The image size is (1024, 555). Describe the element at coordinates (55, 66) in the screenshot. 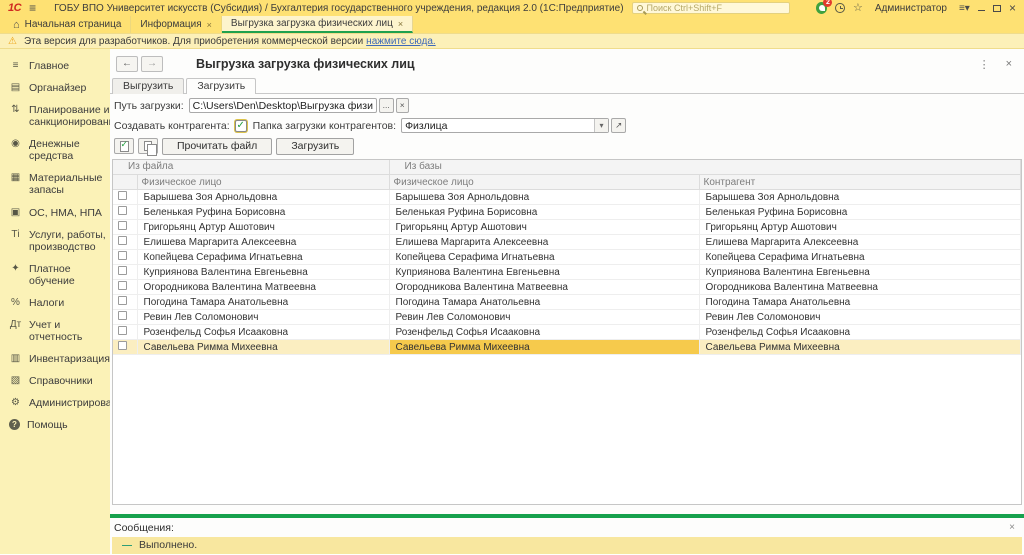

I see `sidebar-item: ≡ Главное` at that location.